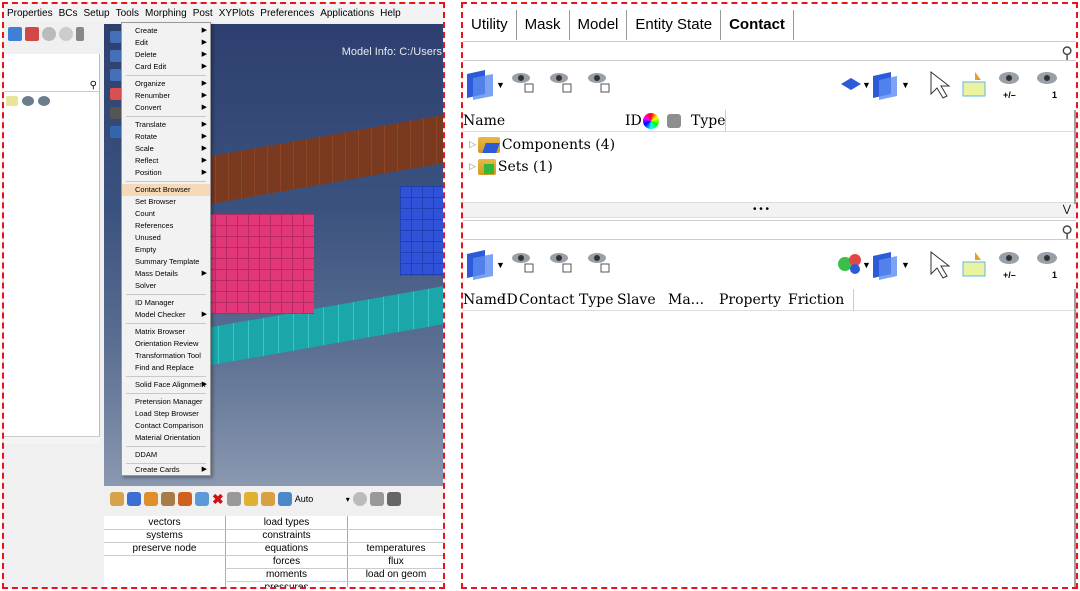 Image resolution: width=1080 pixels, height=591 pixels. Describe the element at coordinates (286, 548) in the screenshot. I see `bc-equations: equations` at that location.